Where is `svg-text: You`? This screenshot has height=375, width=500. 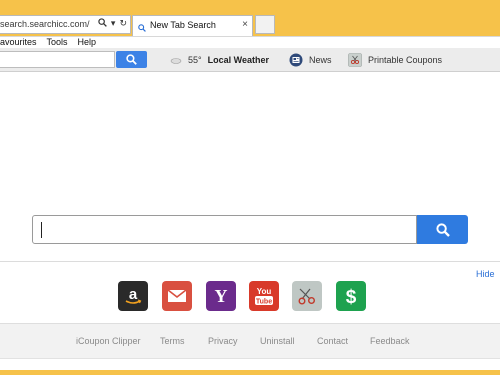
svg-text: You is located at coordinates (264, 291).